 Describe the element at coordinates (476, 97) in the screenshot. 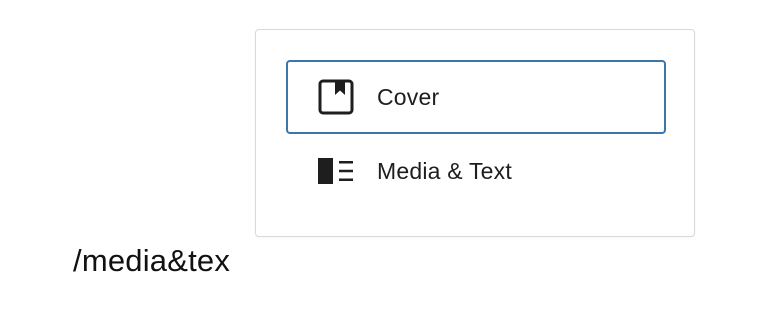

I see `autocomplete-option-cover: Cover` at that location.